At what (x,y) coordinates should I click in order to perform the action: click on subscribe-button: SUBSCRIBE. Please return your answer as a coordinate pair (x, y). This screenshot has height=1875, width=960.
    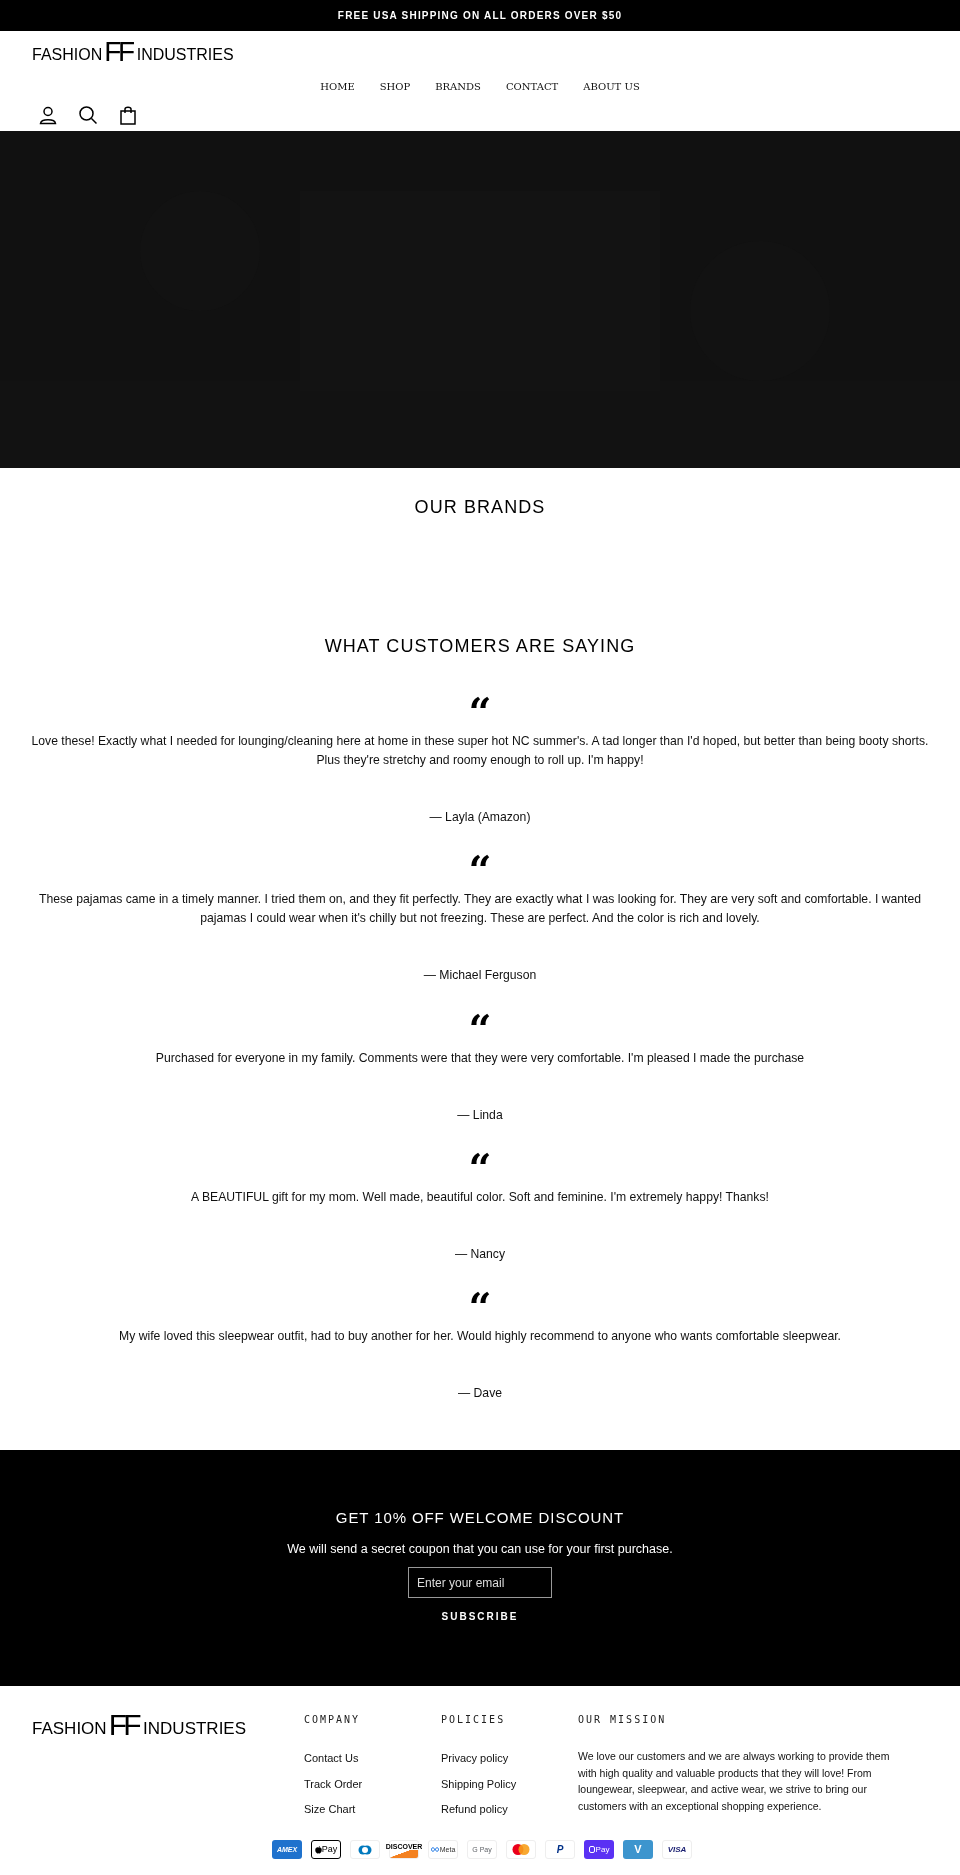
    Looking at the image, I should click on (480, 1617).